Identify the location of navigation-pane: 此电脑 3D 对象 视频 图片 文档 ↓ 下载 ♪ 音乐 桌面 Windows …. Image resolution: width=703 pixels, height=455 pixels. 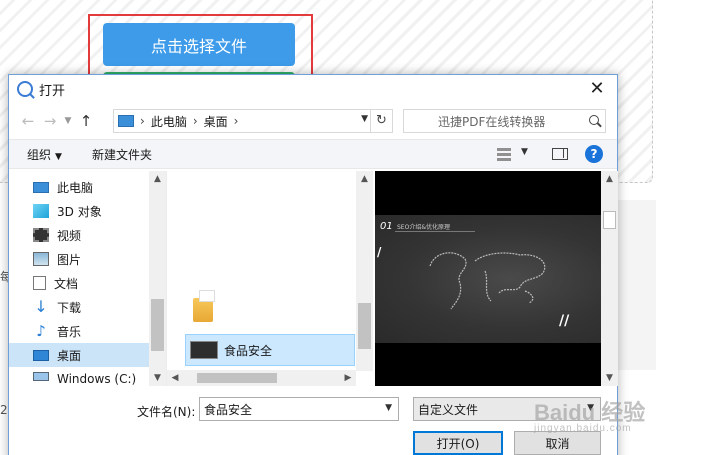
(87, 278).